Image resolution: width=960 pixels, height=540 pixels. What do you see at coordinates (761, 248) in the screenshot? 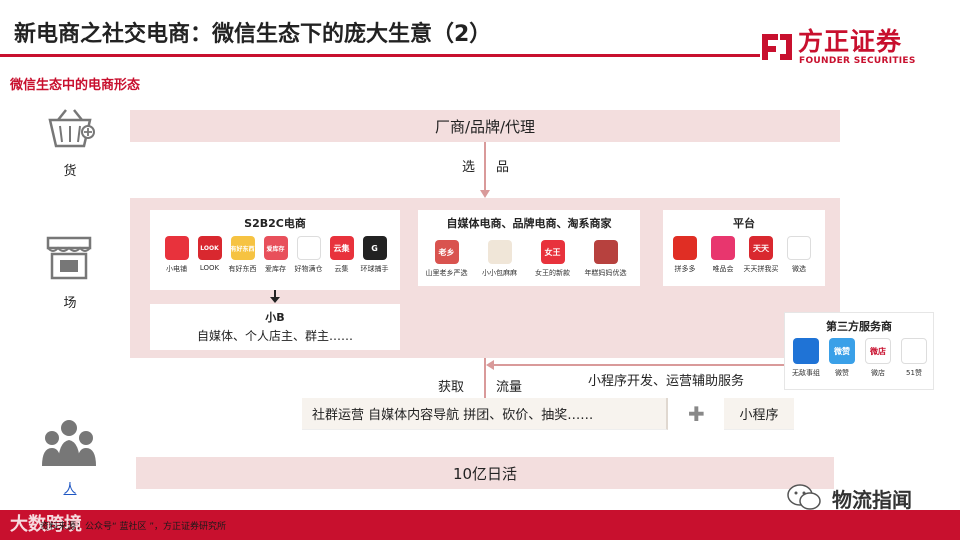
I see `app-logo-icon: 天天` at bounding box center [761, 248].